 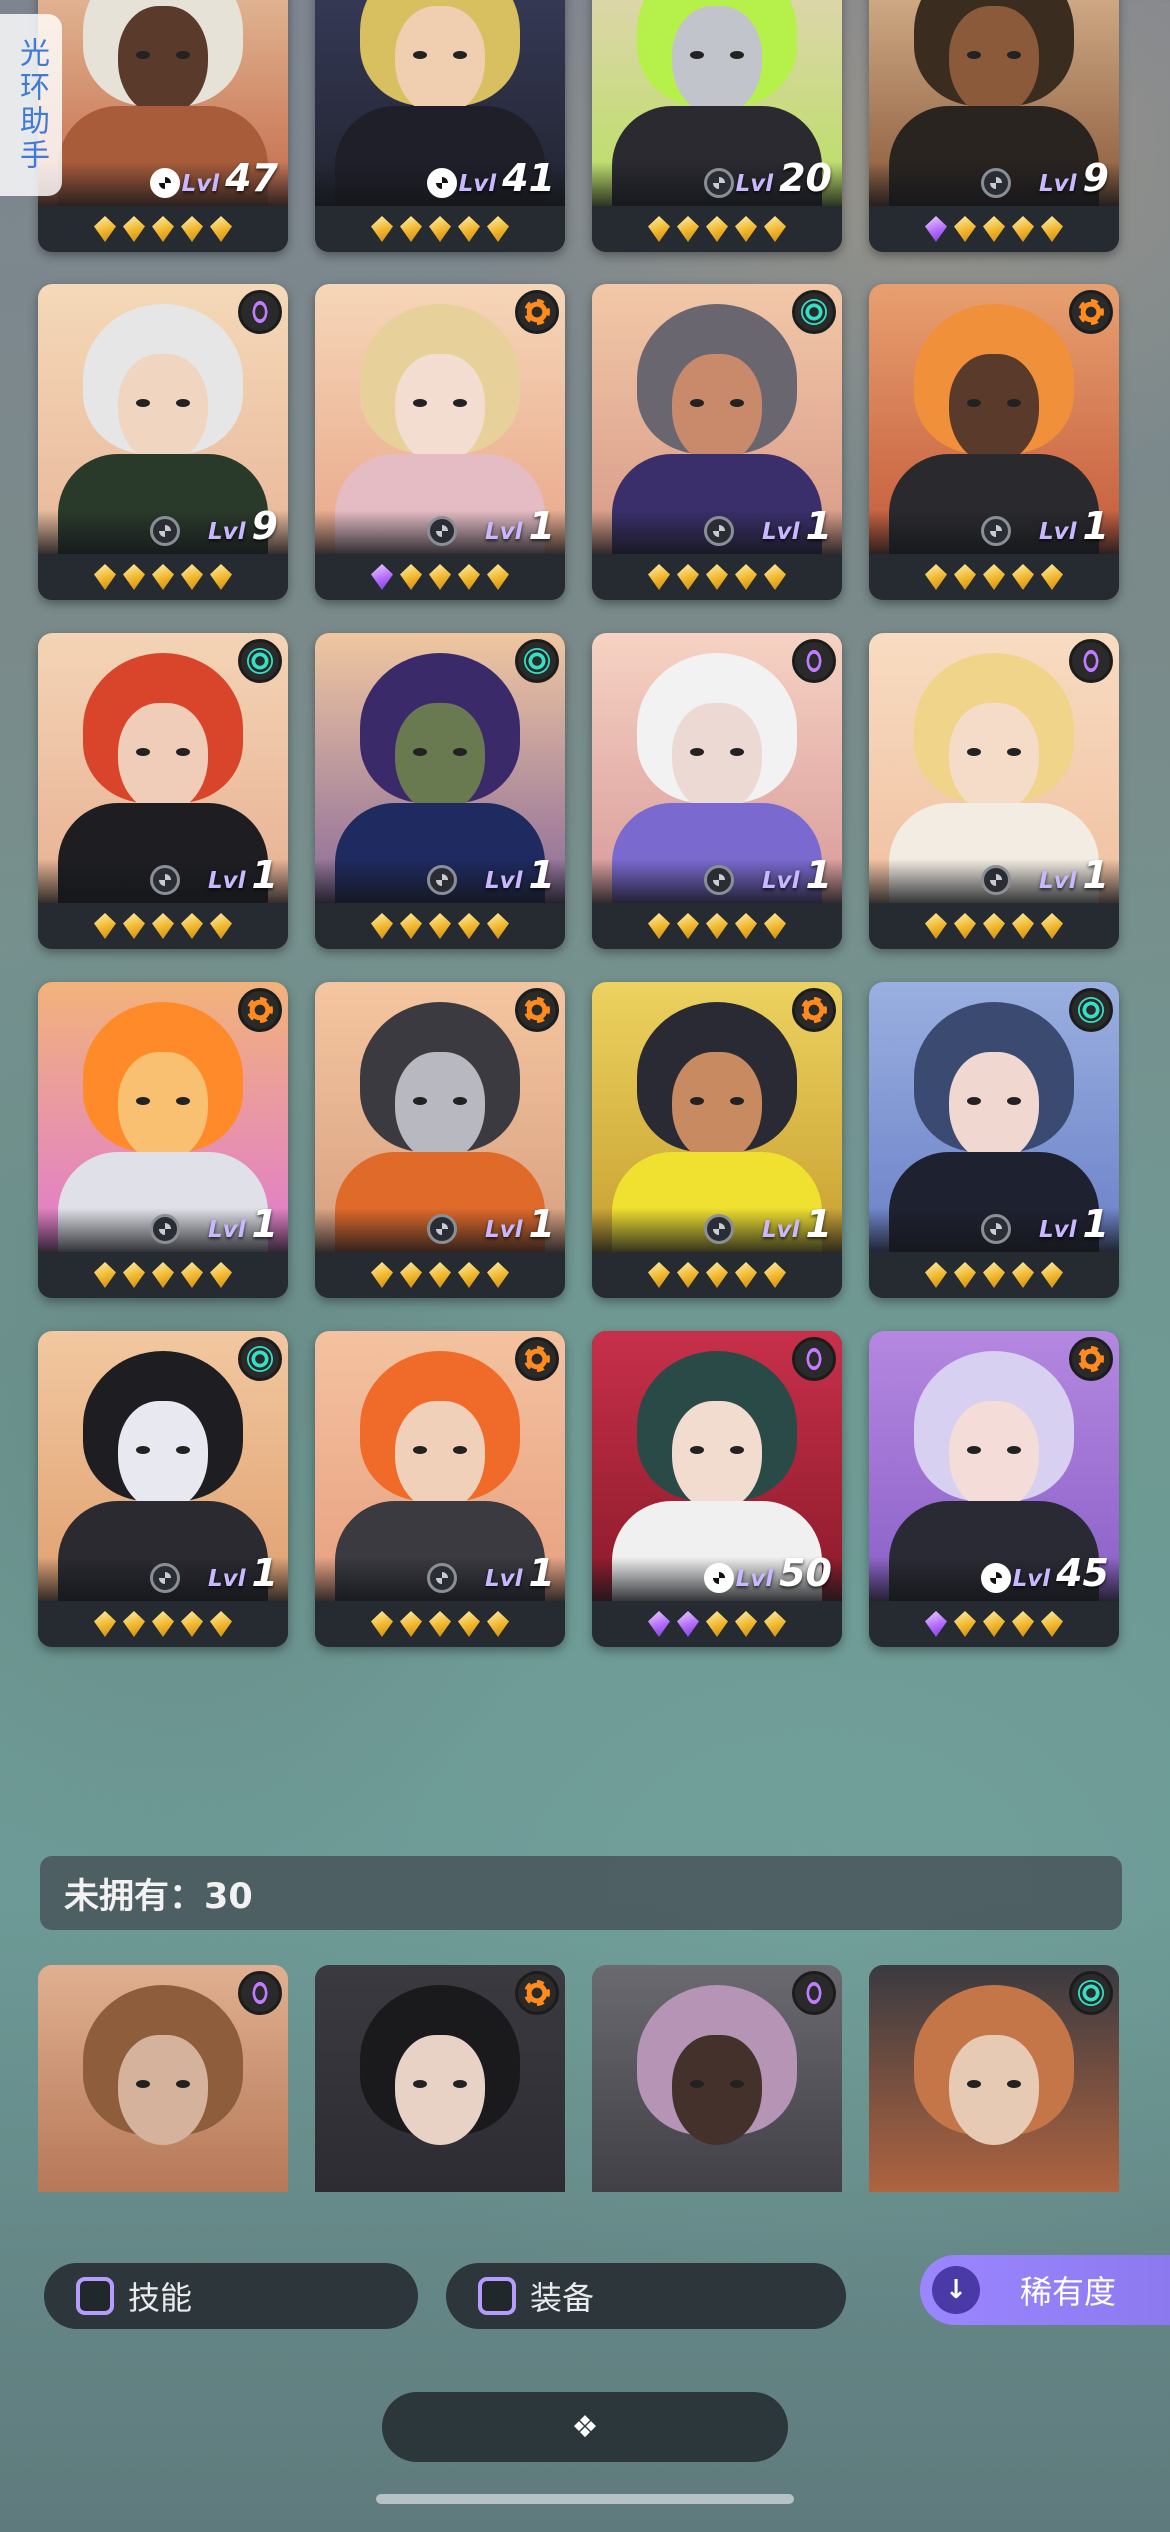 I want to click on equip-filter-toggle: 装备, so click(x=646, y=2296).